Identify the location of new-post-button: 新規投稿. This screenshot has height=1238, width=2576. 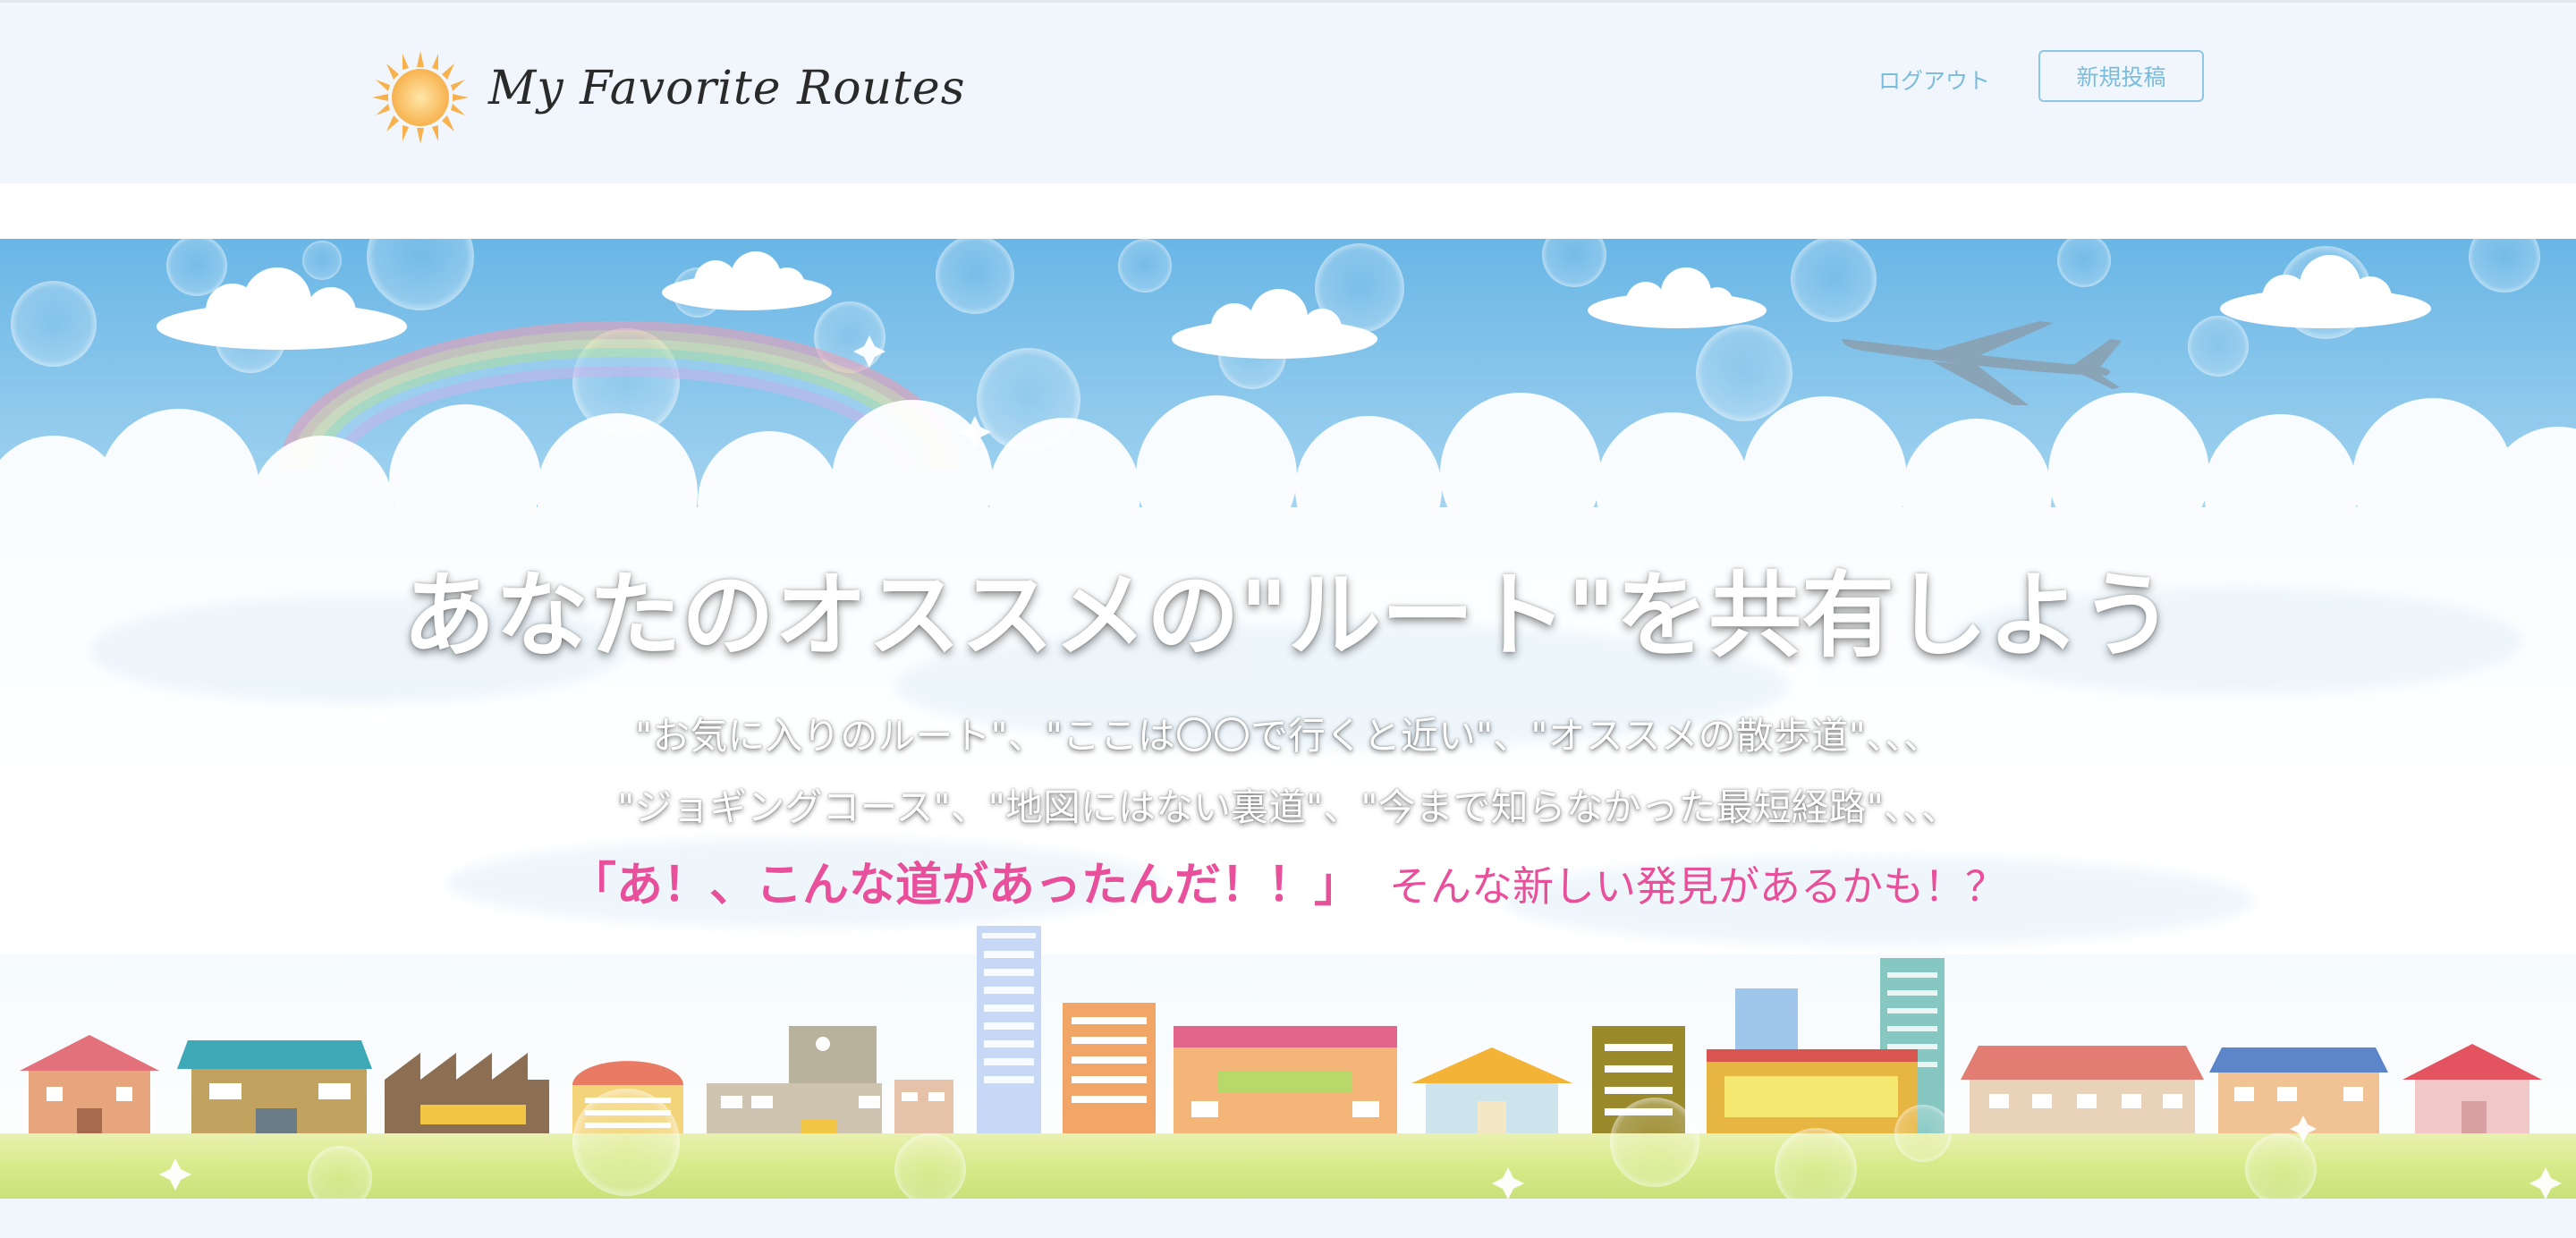
(2121, 76).